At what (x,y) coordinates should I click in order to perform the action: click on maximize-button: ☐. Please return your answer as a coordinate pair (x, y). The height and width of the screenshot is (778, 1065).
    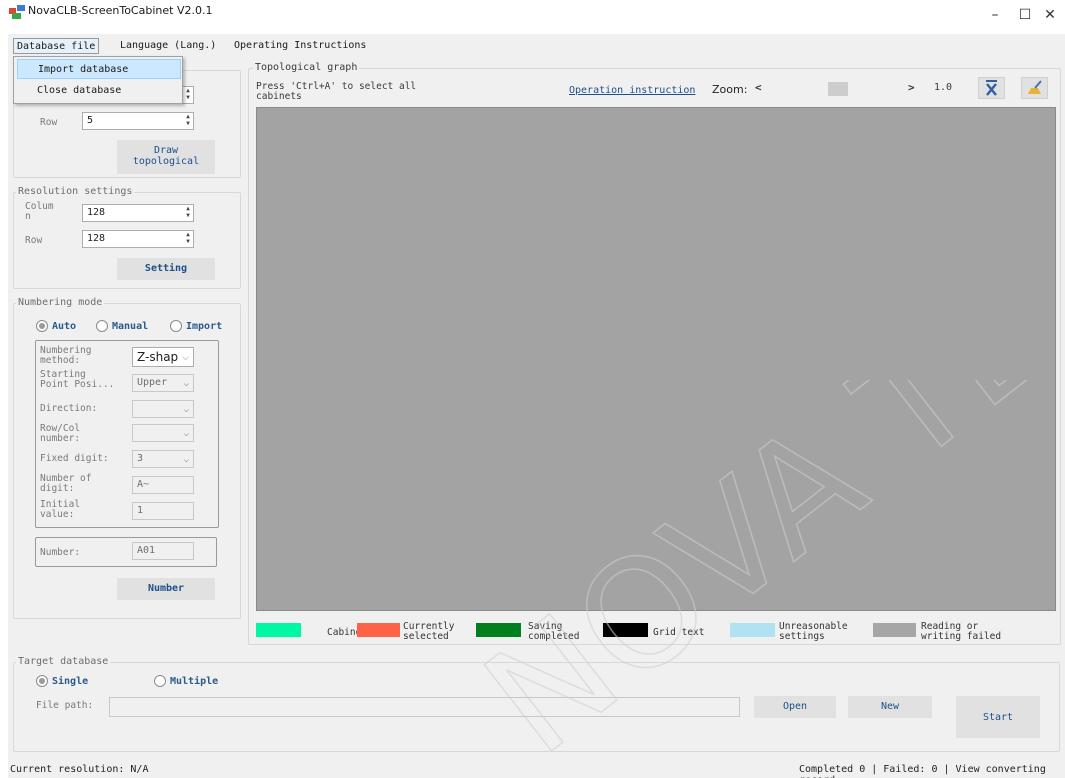
    Looking at the image, I should click on (1025, 15).